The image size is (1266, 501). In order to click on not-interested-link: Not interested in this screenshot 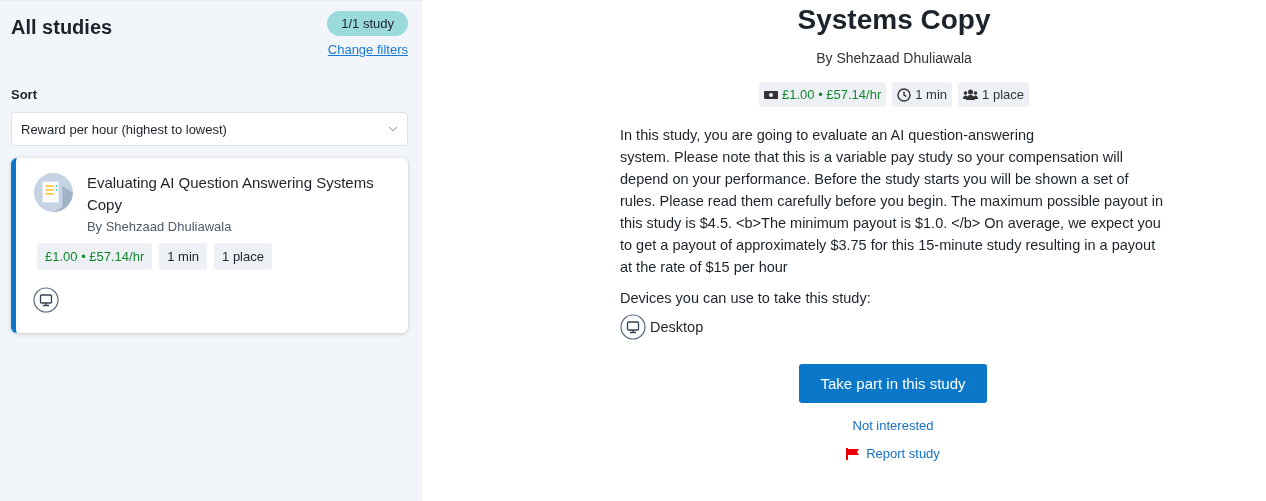, I will do `click(893, 425)`.